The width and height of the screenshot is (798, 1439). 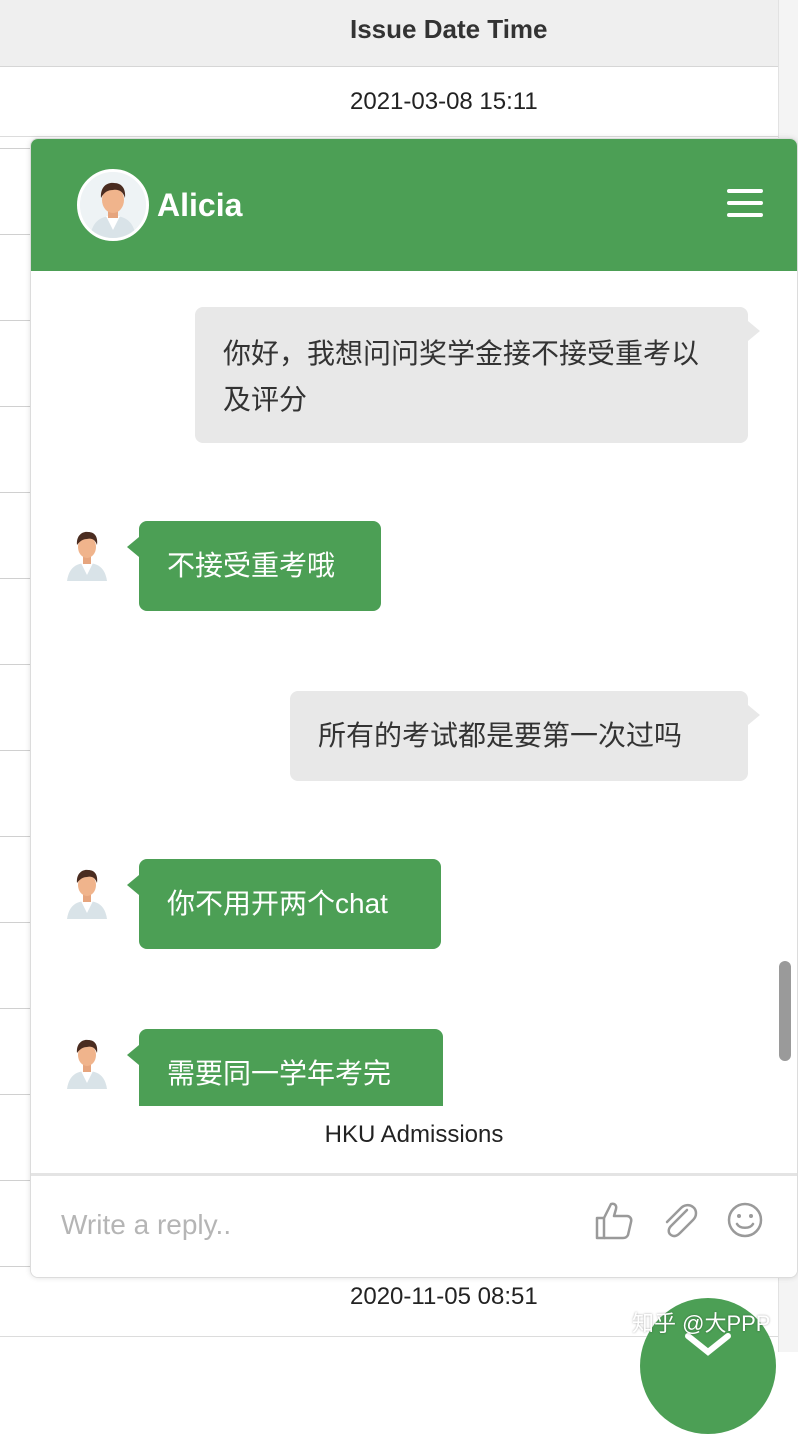 I want to click on table-cell-date: 2020-11-05 08:51, so click(x=444, y=1296).